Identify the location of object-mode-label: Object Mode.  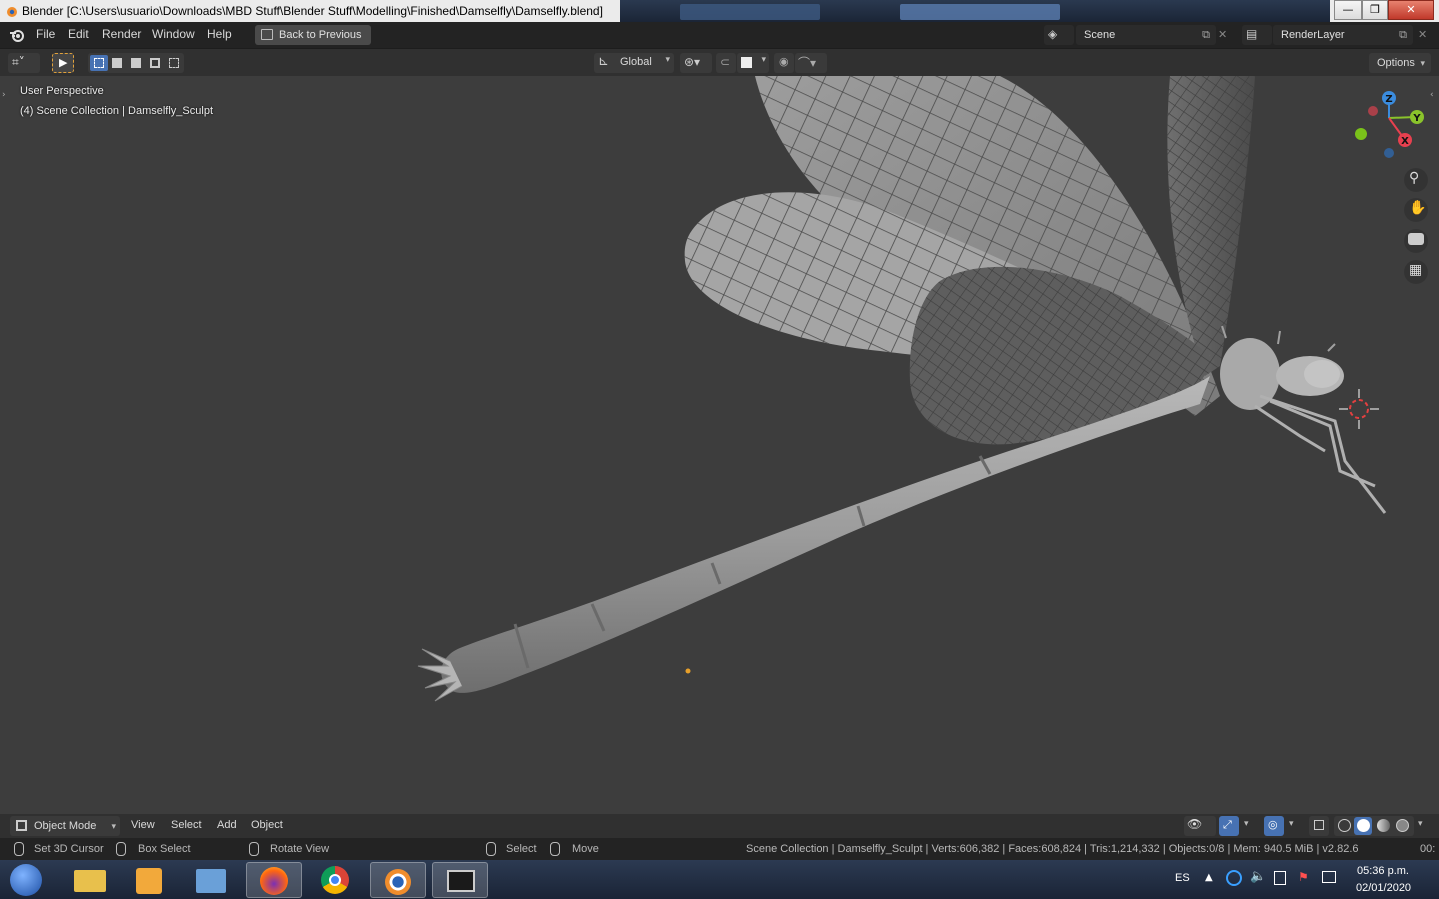
(65, 826).